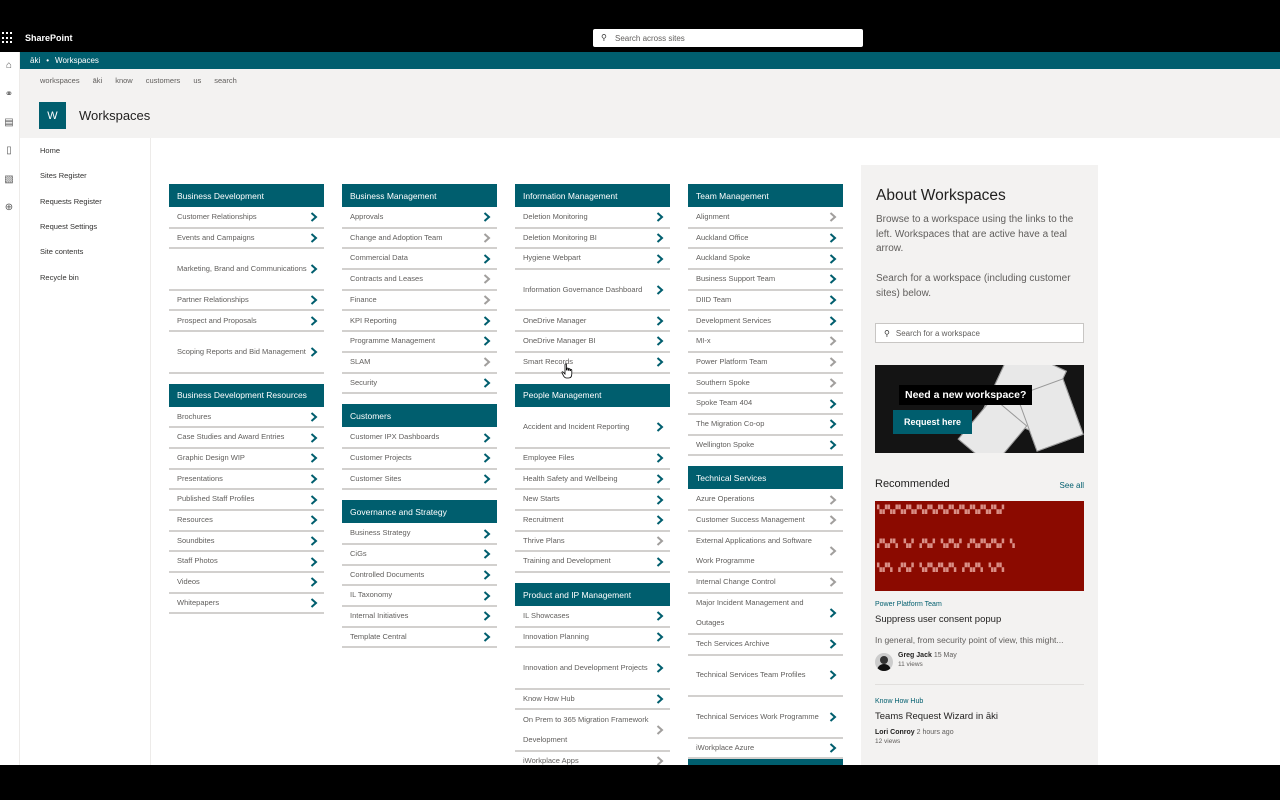  Describe the element at coordinates (246, 542) in the screenshot. I see `workspace-link-soundbites: Soundbites` at that location.